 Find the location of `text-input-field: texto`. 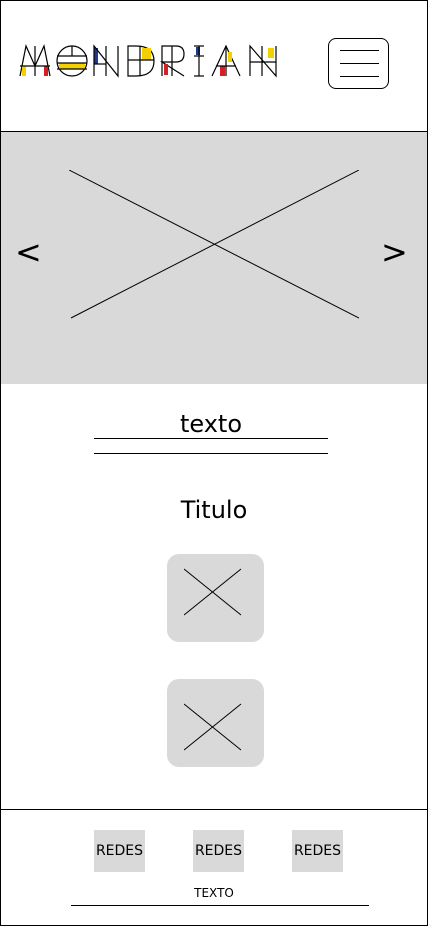

text-input-field: texto is located at coordinates (211, 429).